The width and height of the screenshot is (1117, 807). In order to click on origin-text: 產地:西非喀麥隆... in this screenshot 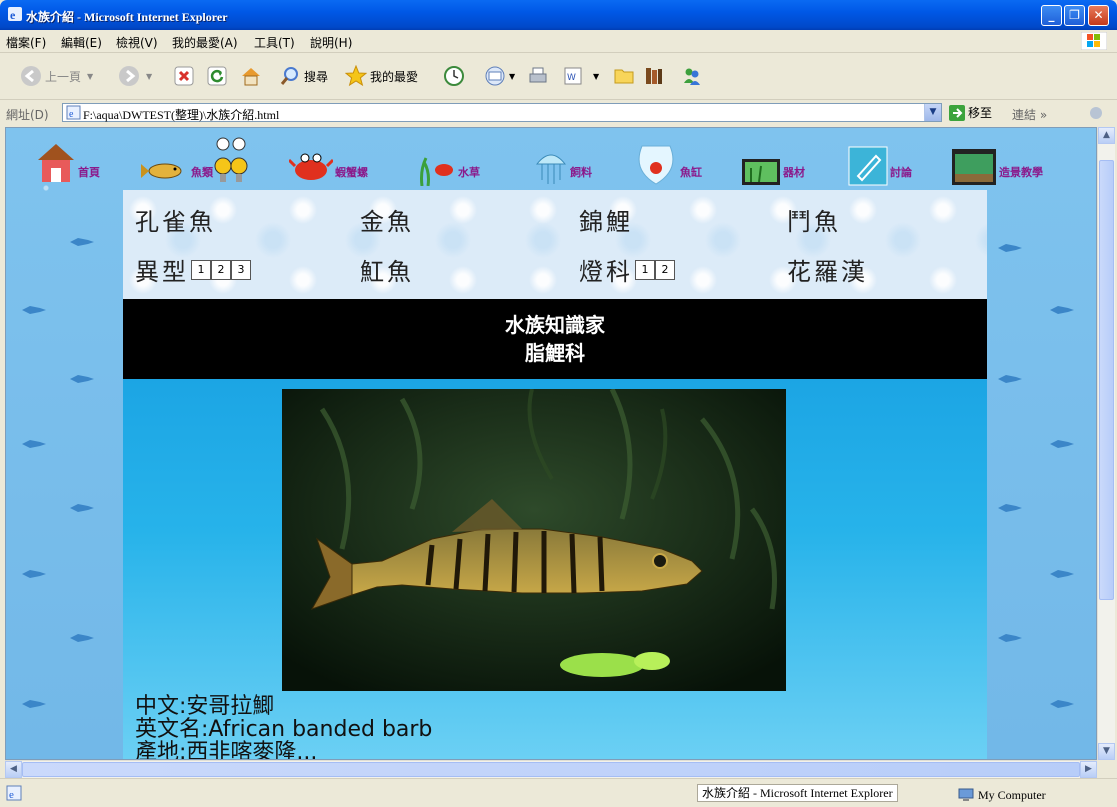, I will do `click(226, 750)`.